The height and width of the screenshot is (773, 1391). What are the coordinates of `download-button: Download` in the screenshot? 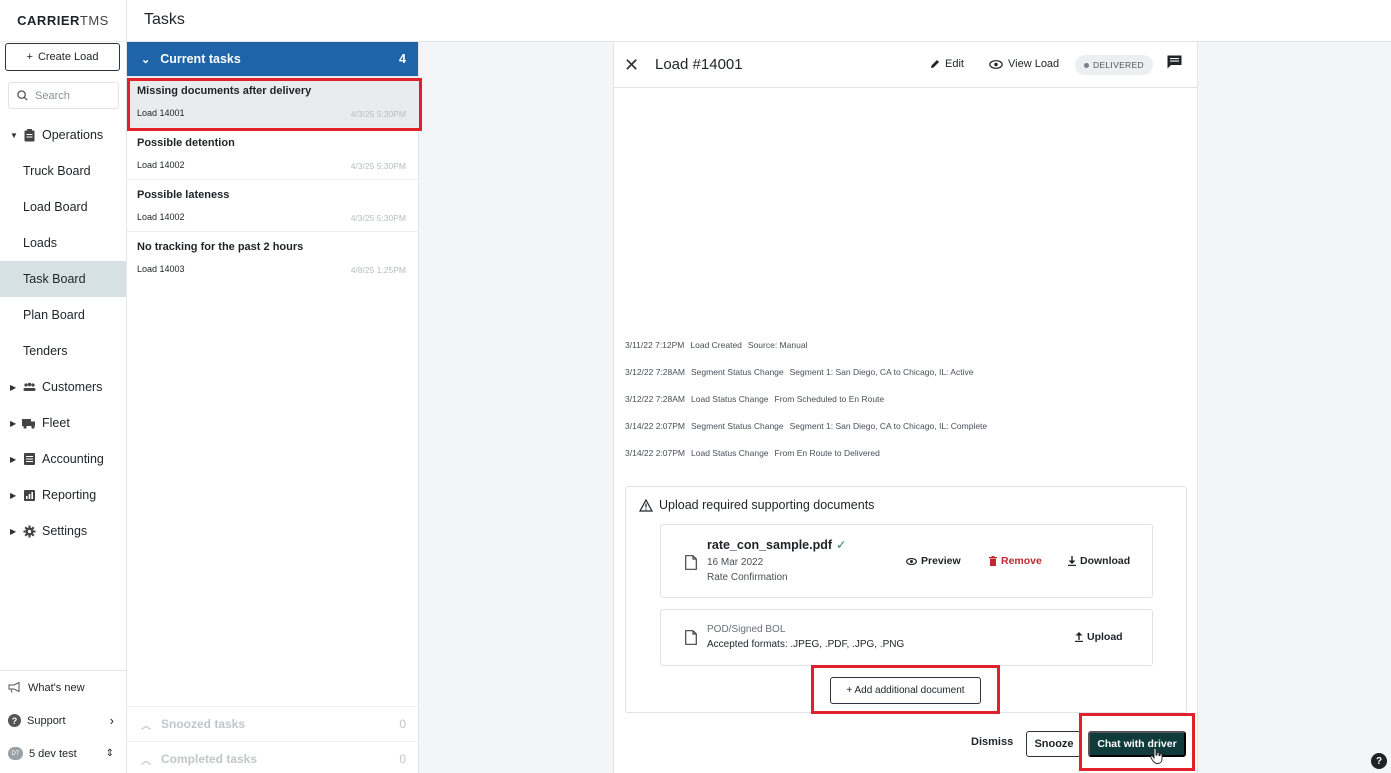 It's located at (1099, 561).